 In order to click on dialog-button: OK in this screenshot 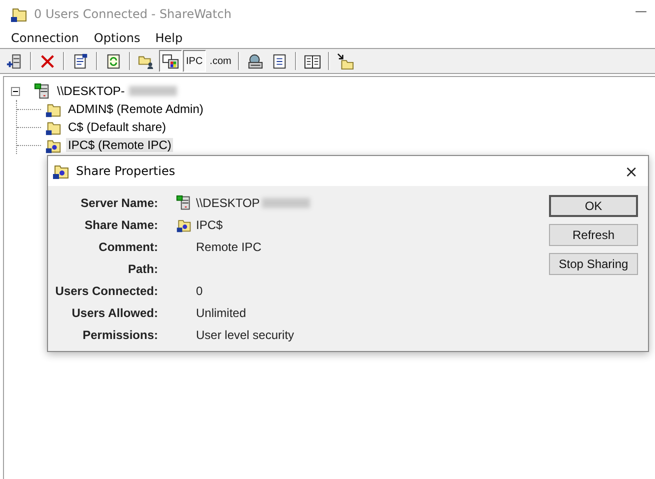, I will do `click(593, 206)`.